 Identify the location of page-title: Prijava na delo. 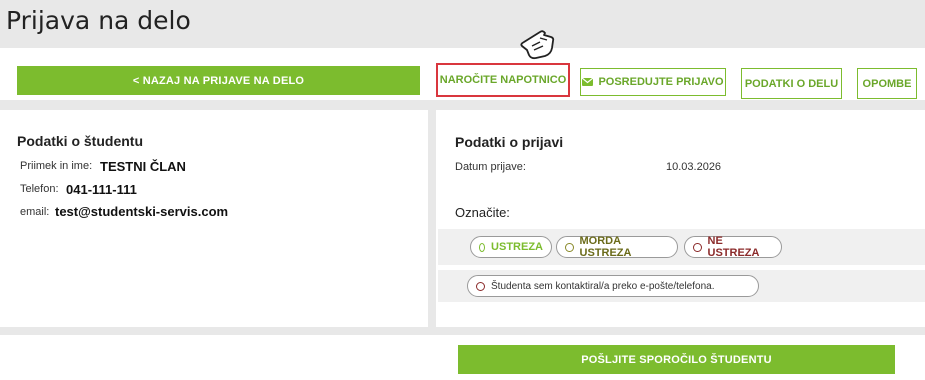
(98, 20).